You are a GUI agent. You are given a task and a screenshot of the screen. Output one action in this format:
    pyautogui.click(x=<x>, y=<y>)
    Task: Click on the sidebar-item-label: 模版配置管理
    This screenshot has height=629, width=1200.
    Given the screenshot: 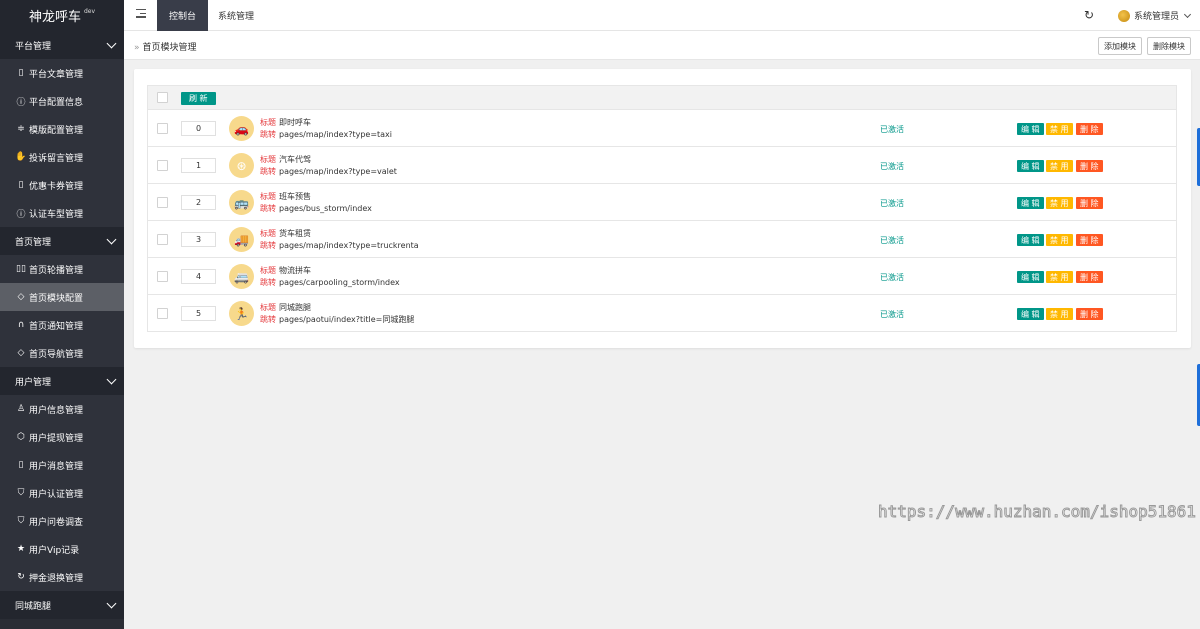 What is the action you would take?
    pyautogui.click(x=56, y=130)
    